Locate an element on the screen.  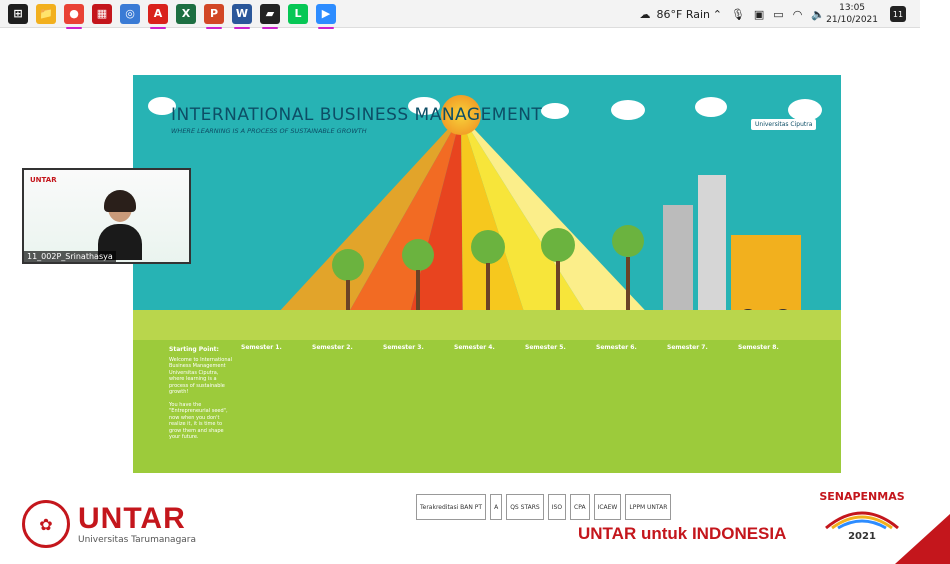
semester-column: Semester 7. is located at coordinates (702, 349).